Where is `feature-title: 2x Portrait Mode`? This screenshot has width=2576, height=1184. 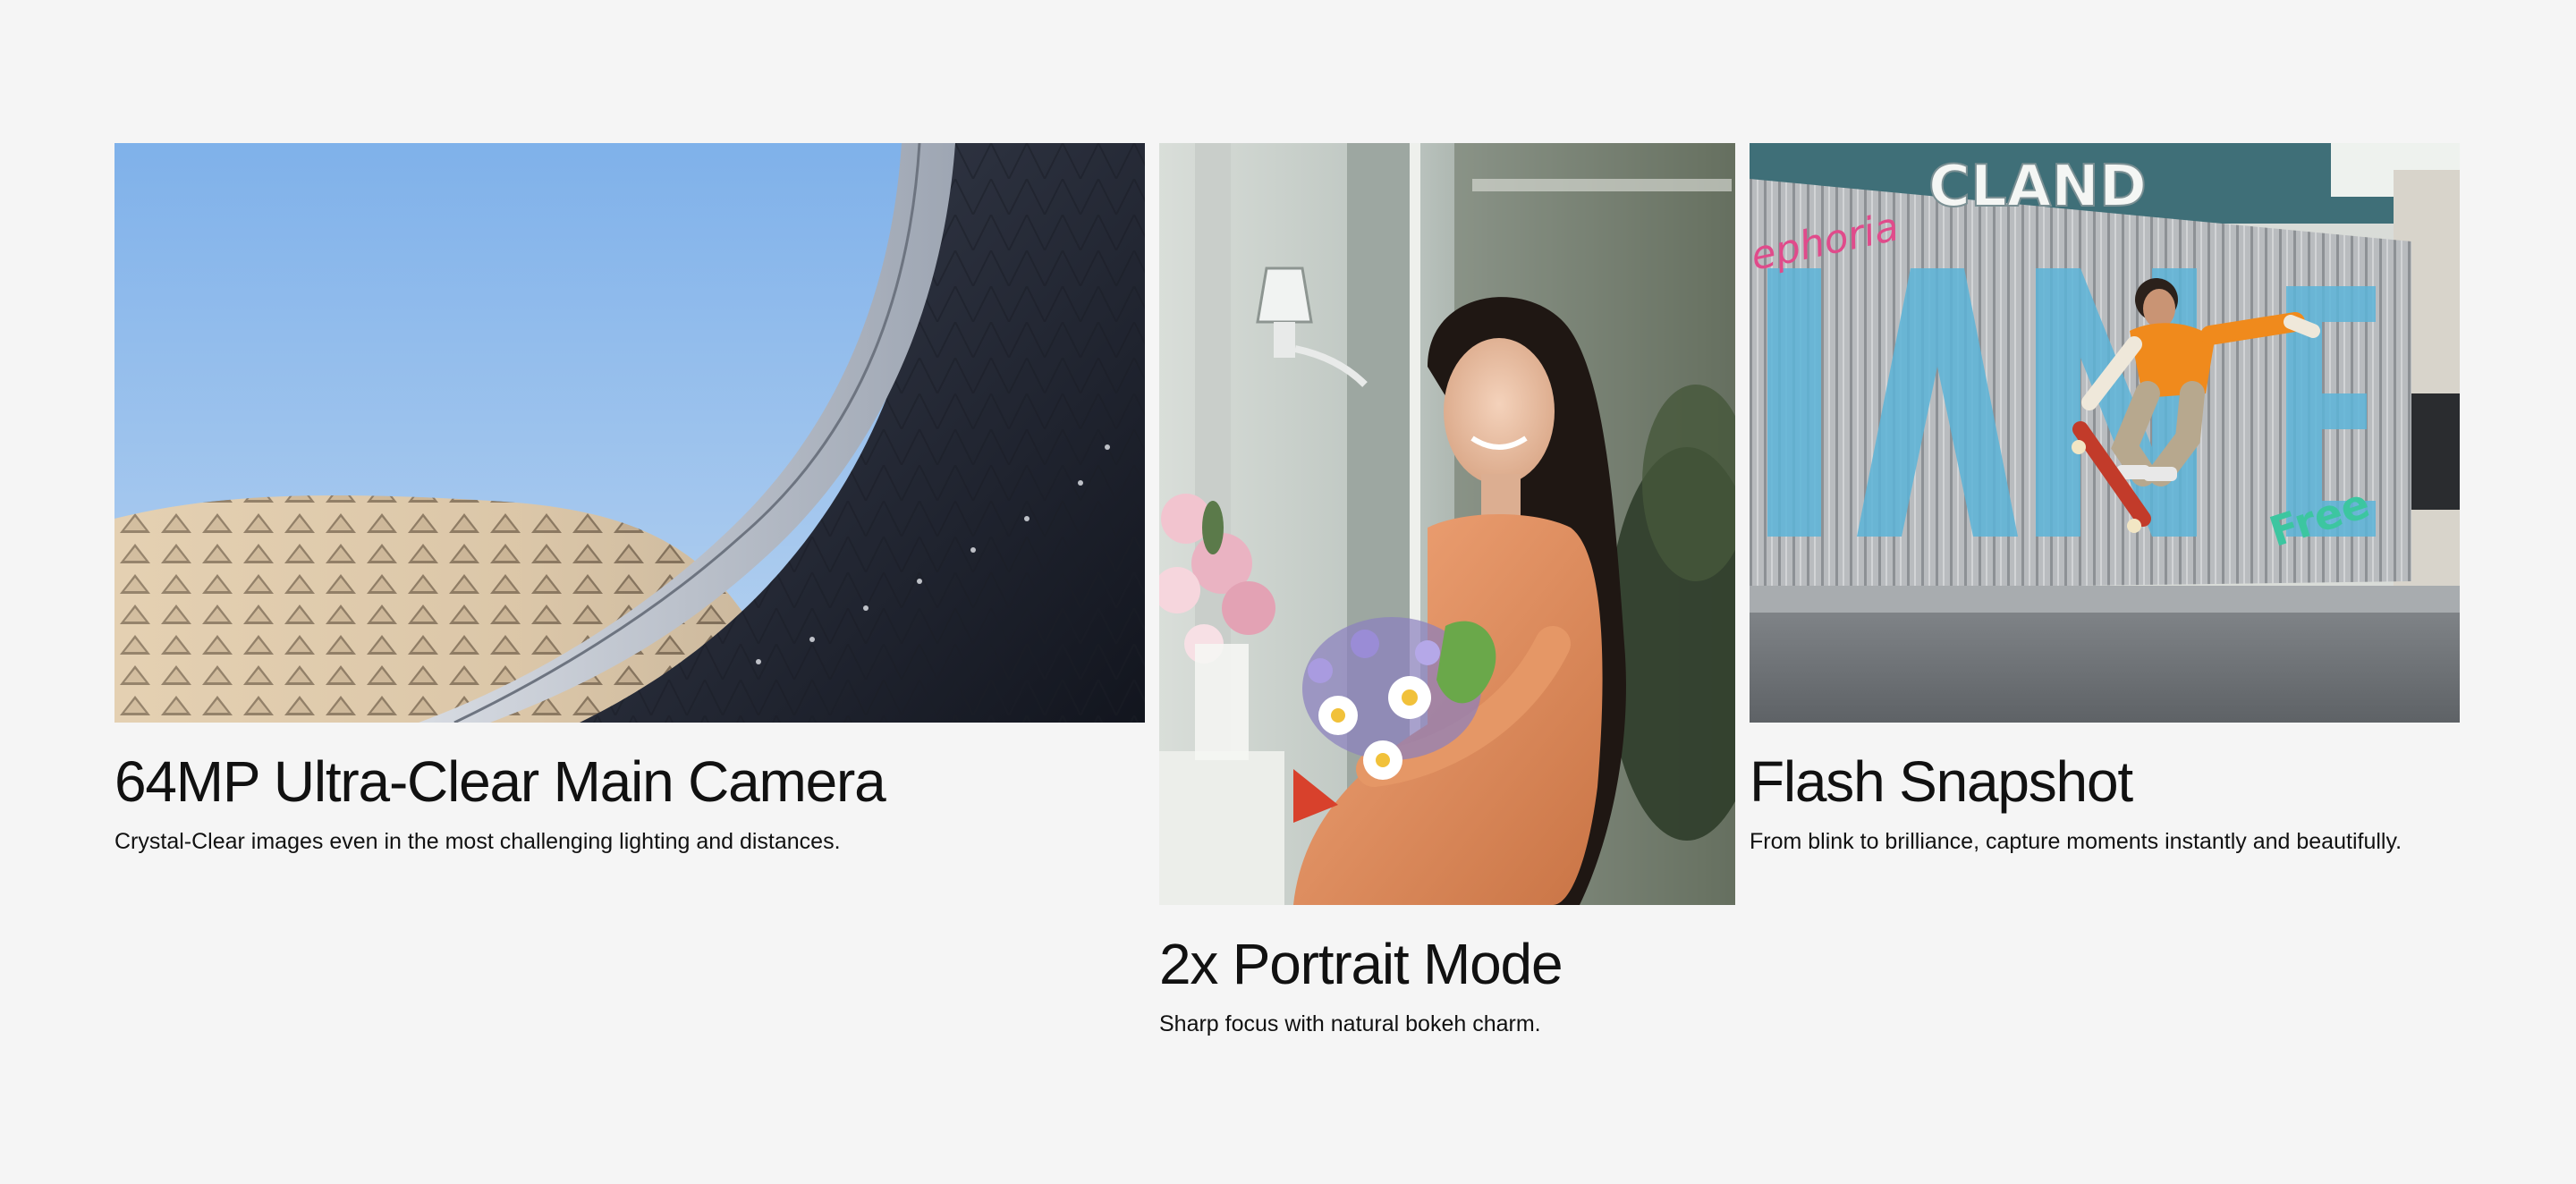 feature-title: 2x Portrait Mode is located at coordinates (1361, 964).